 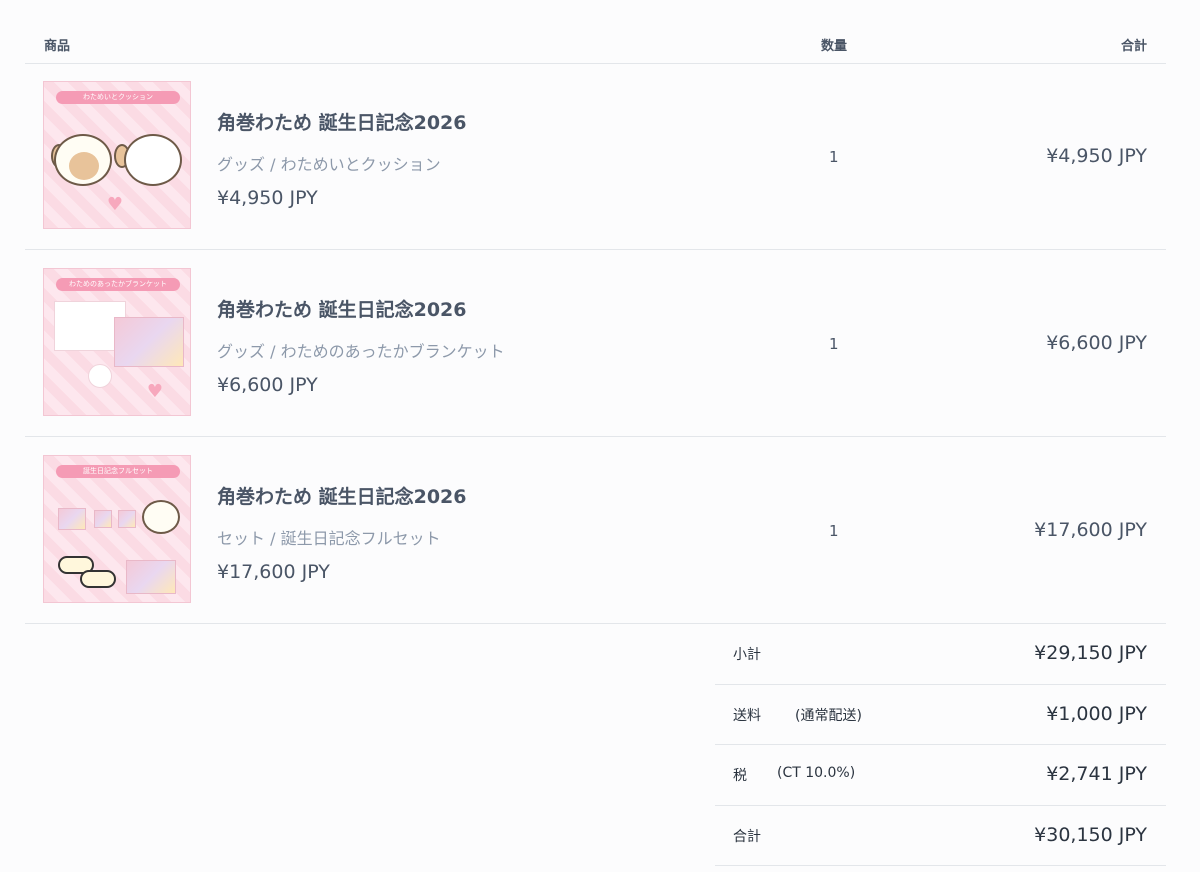 I want to click on shipping-value: ¥1,000 JPY, so click(x=1096, y=713).